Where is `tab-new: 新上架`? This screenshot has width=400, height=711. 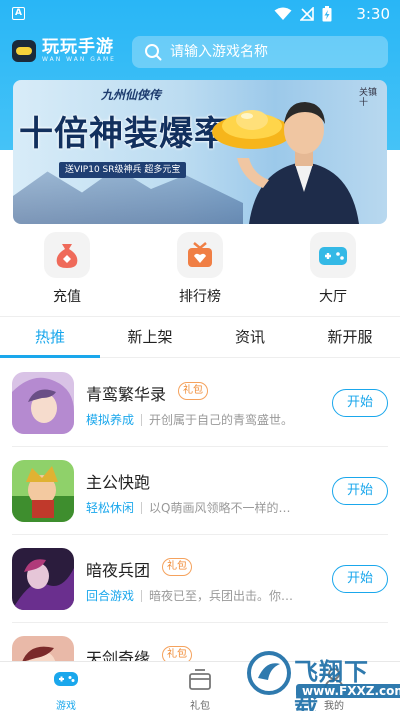 tab-new: 新上架 is located at coordinates (150, 337).